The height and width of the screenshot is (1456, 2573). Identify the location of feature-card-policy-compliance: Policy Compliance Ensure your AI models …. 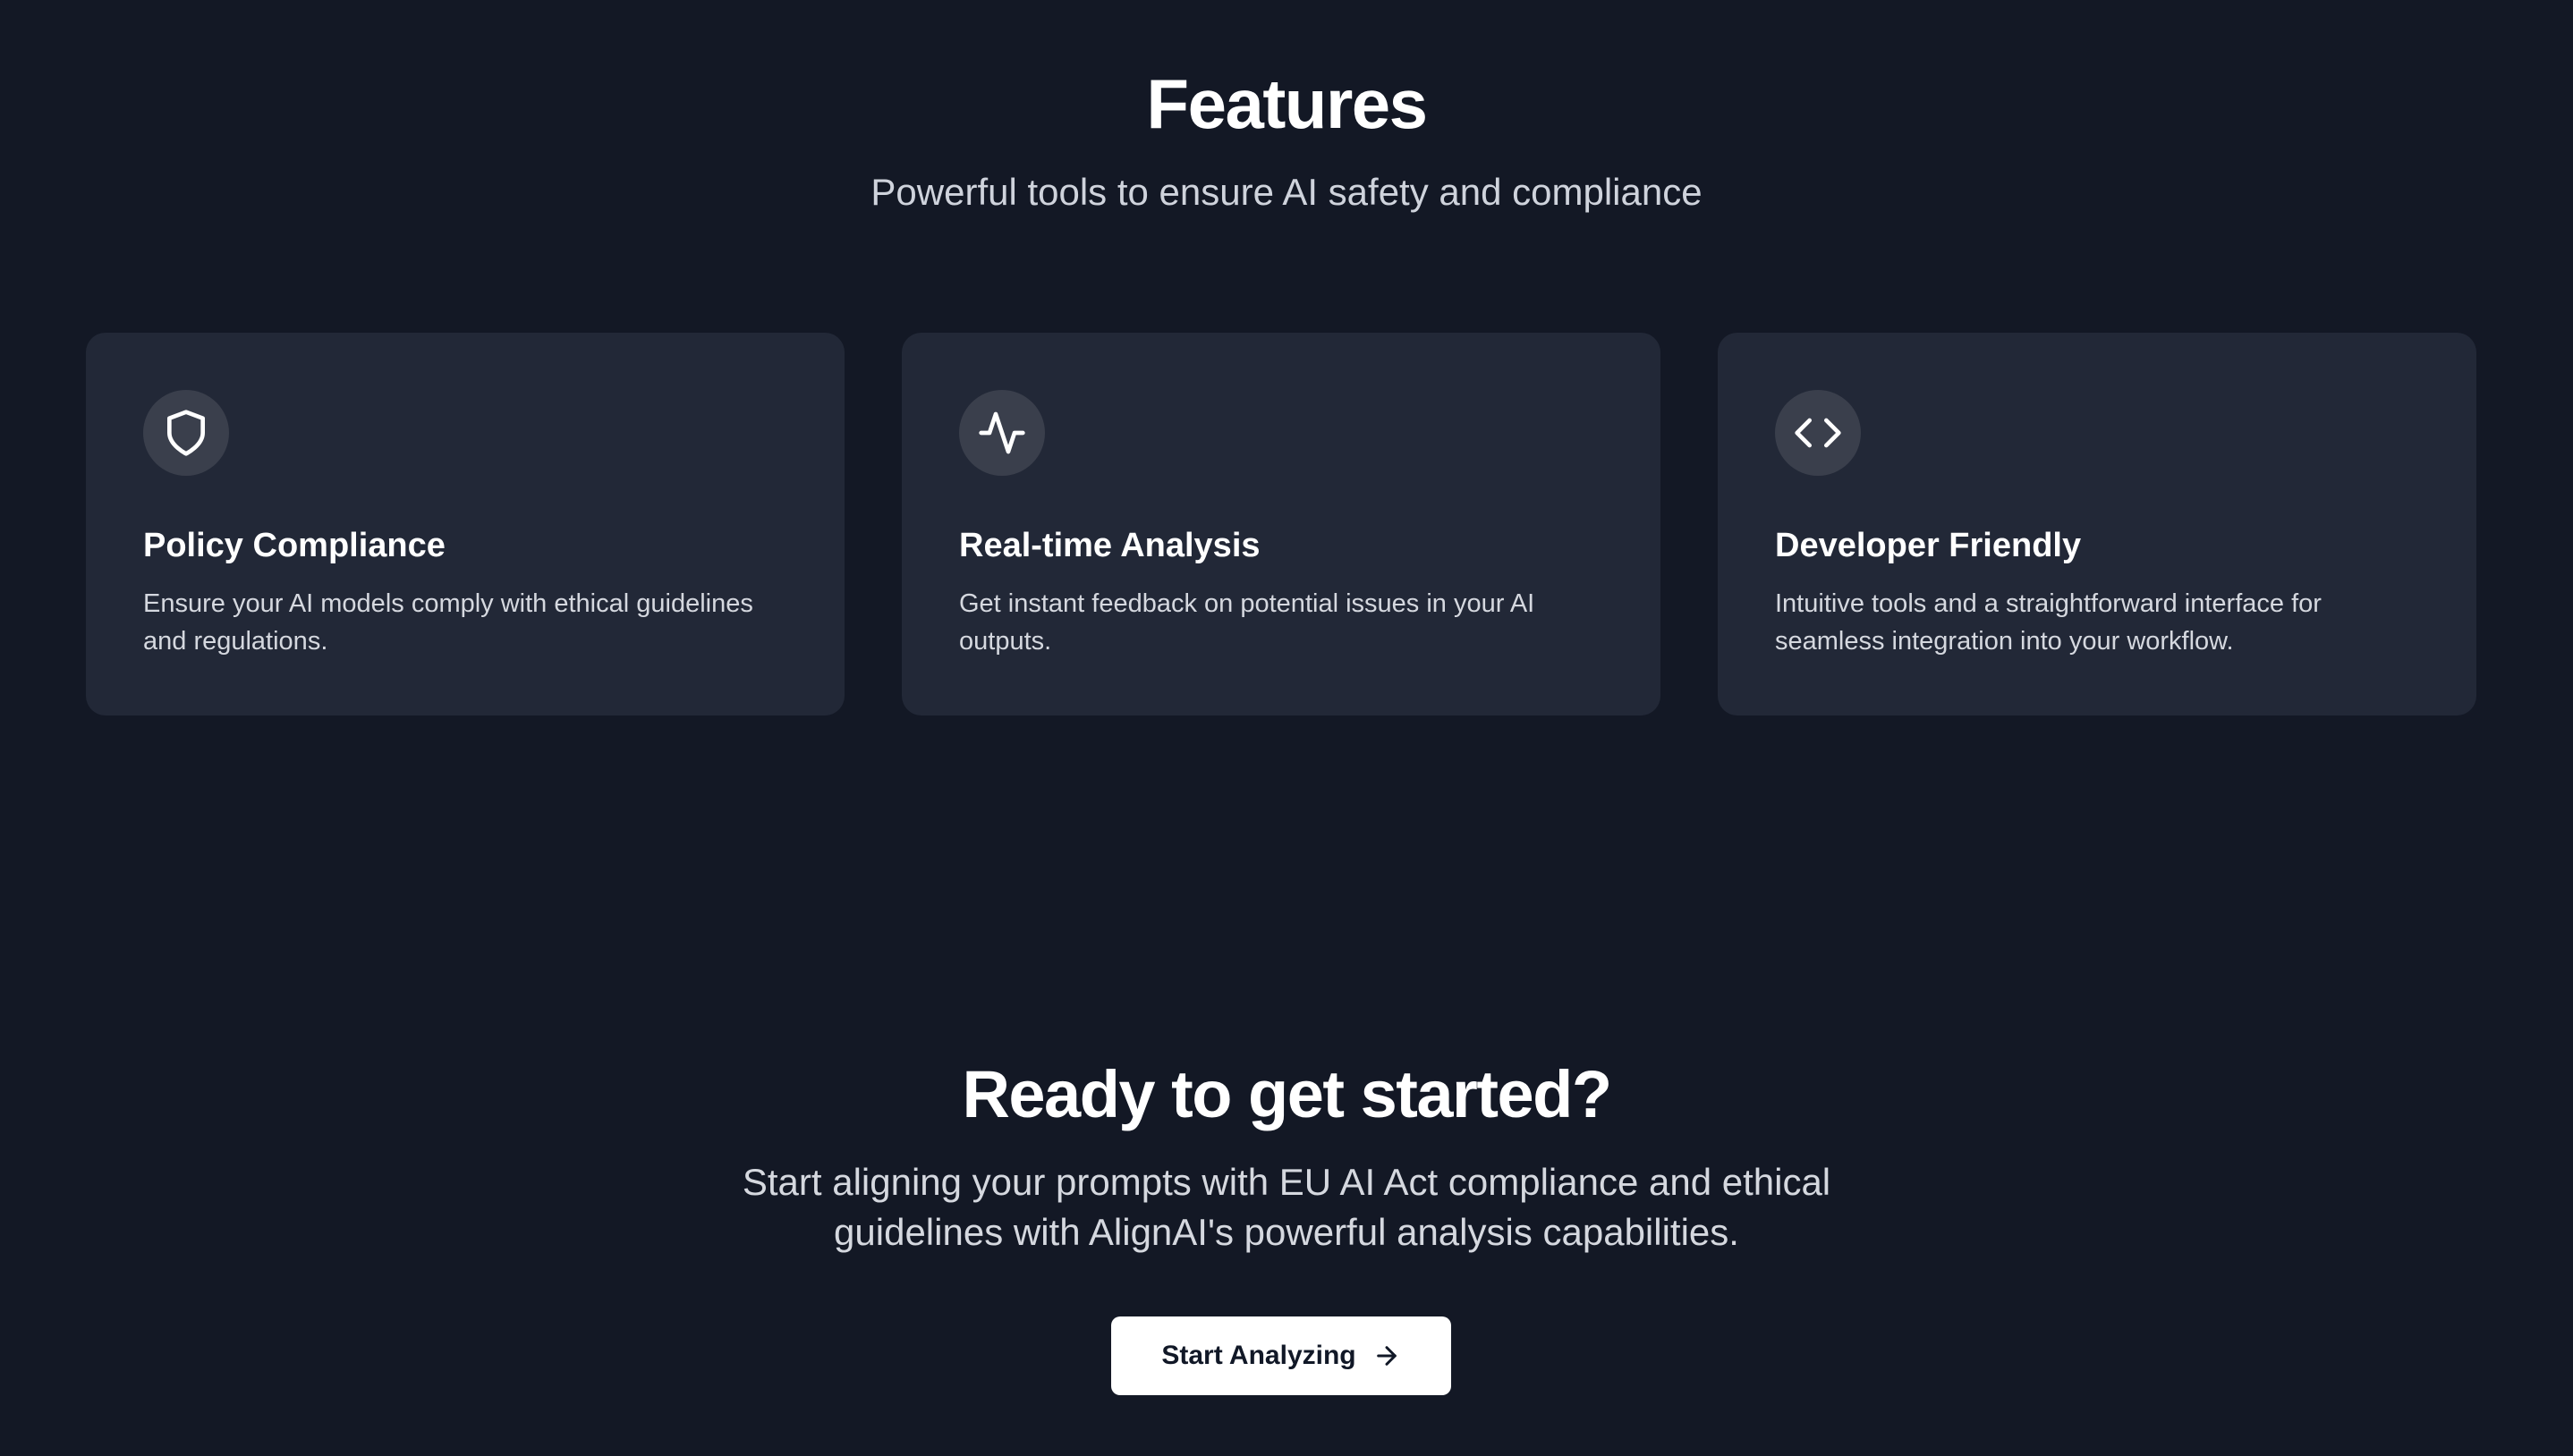
(465, 524).